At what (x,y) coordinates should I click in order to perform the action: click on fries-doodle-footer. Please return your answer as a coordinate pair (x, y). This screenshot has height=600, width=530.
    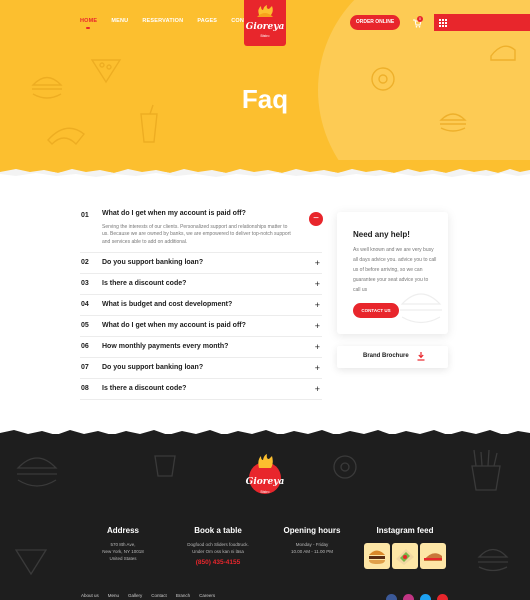
    Looking at the image, I should click on (486, 470).